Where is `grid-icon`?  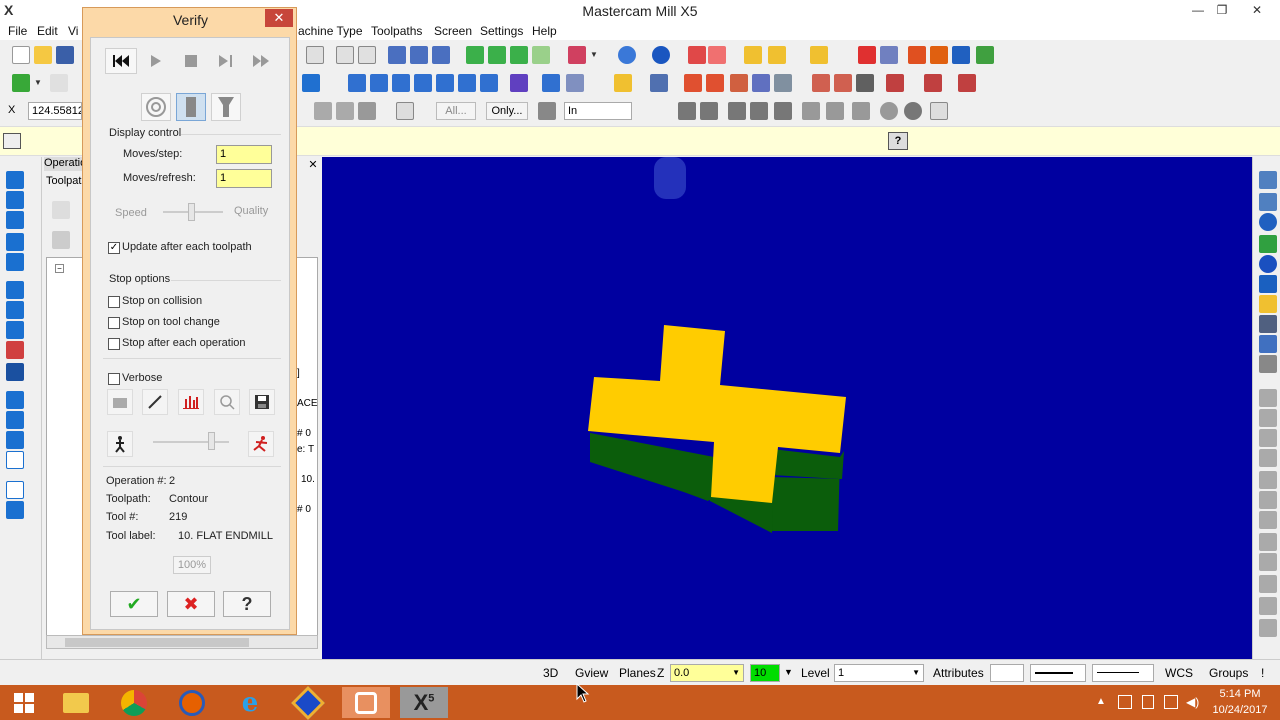
grid-icon is located at coordinates (889, 55).